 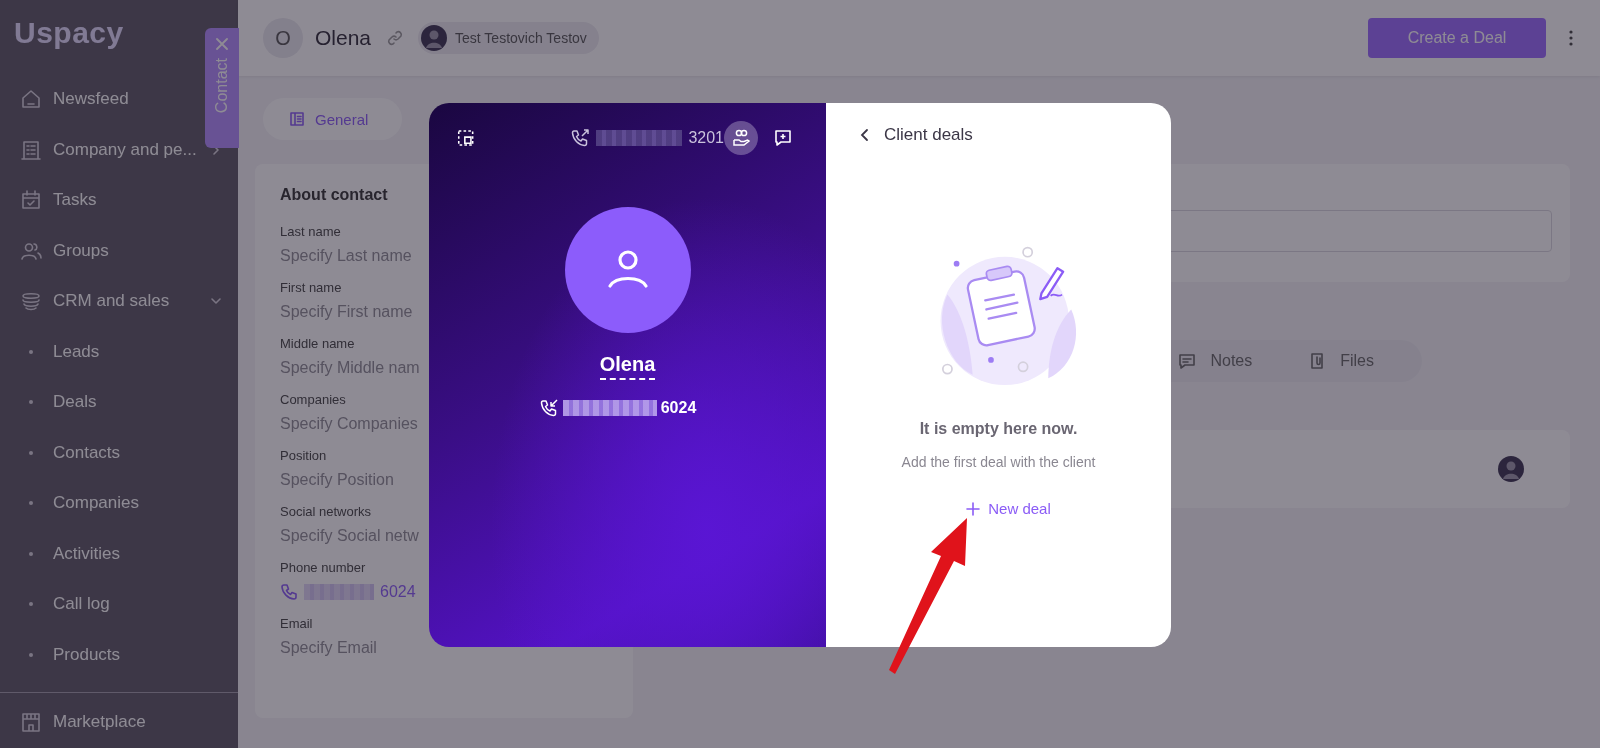 What do you see at coordinates (349, 536) in the screenshot?
I see `field-placeholder: Specify Social netw` at bounding box center [349, 536].